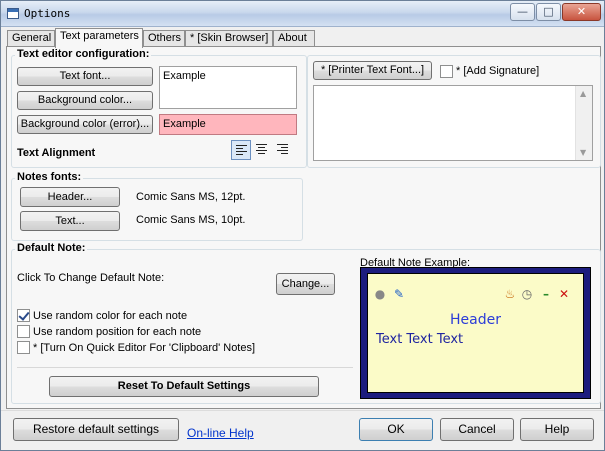 The image size is (605, 451). Describe the element at coordinates (49, 177) in the screenshot. I see `notes-fonts-label: Notes fonts:` at that location.